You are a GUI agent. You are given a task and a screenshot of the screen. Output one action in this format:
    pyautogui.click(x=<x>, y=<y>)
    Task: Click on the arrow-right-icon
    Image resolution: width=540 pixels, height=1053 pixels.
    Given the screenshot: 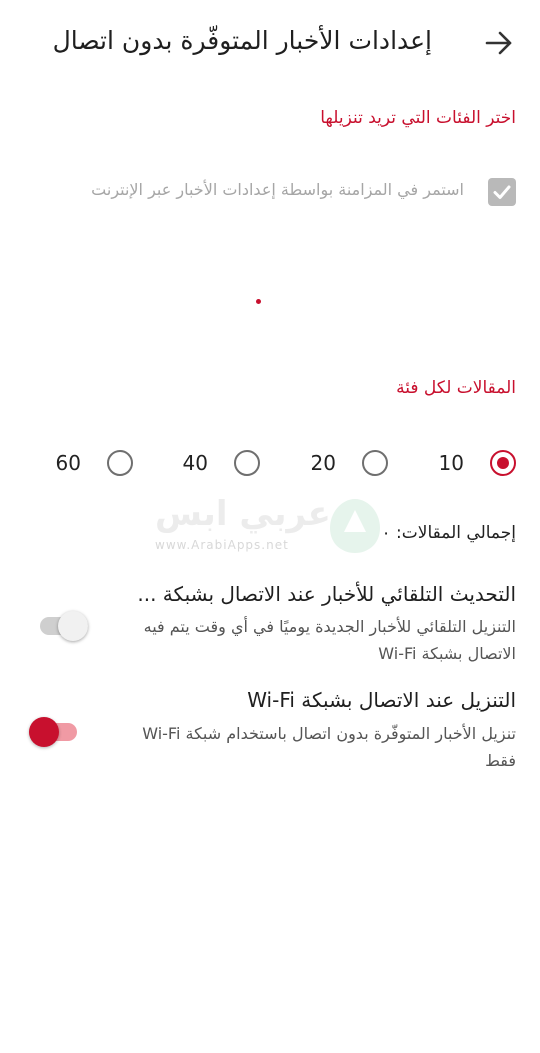 What is the action you would take?
    pyautogui.click(x=498, y=43)
    